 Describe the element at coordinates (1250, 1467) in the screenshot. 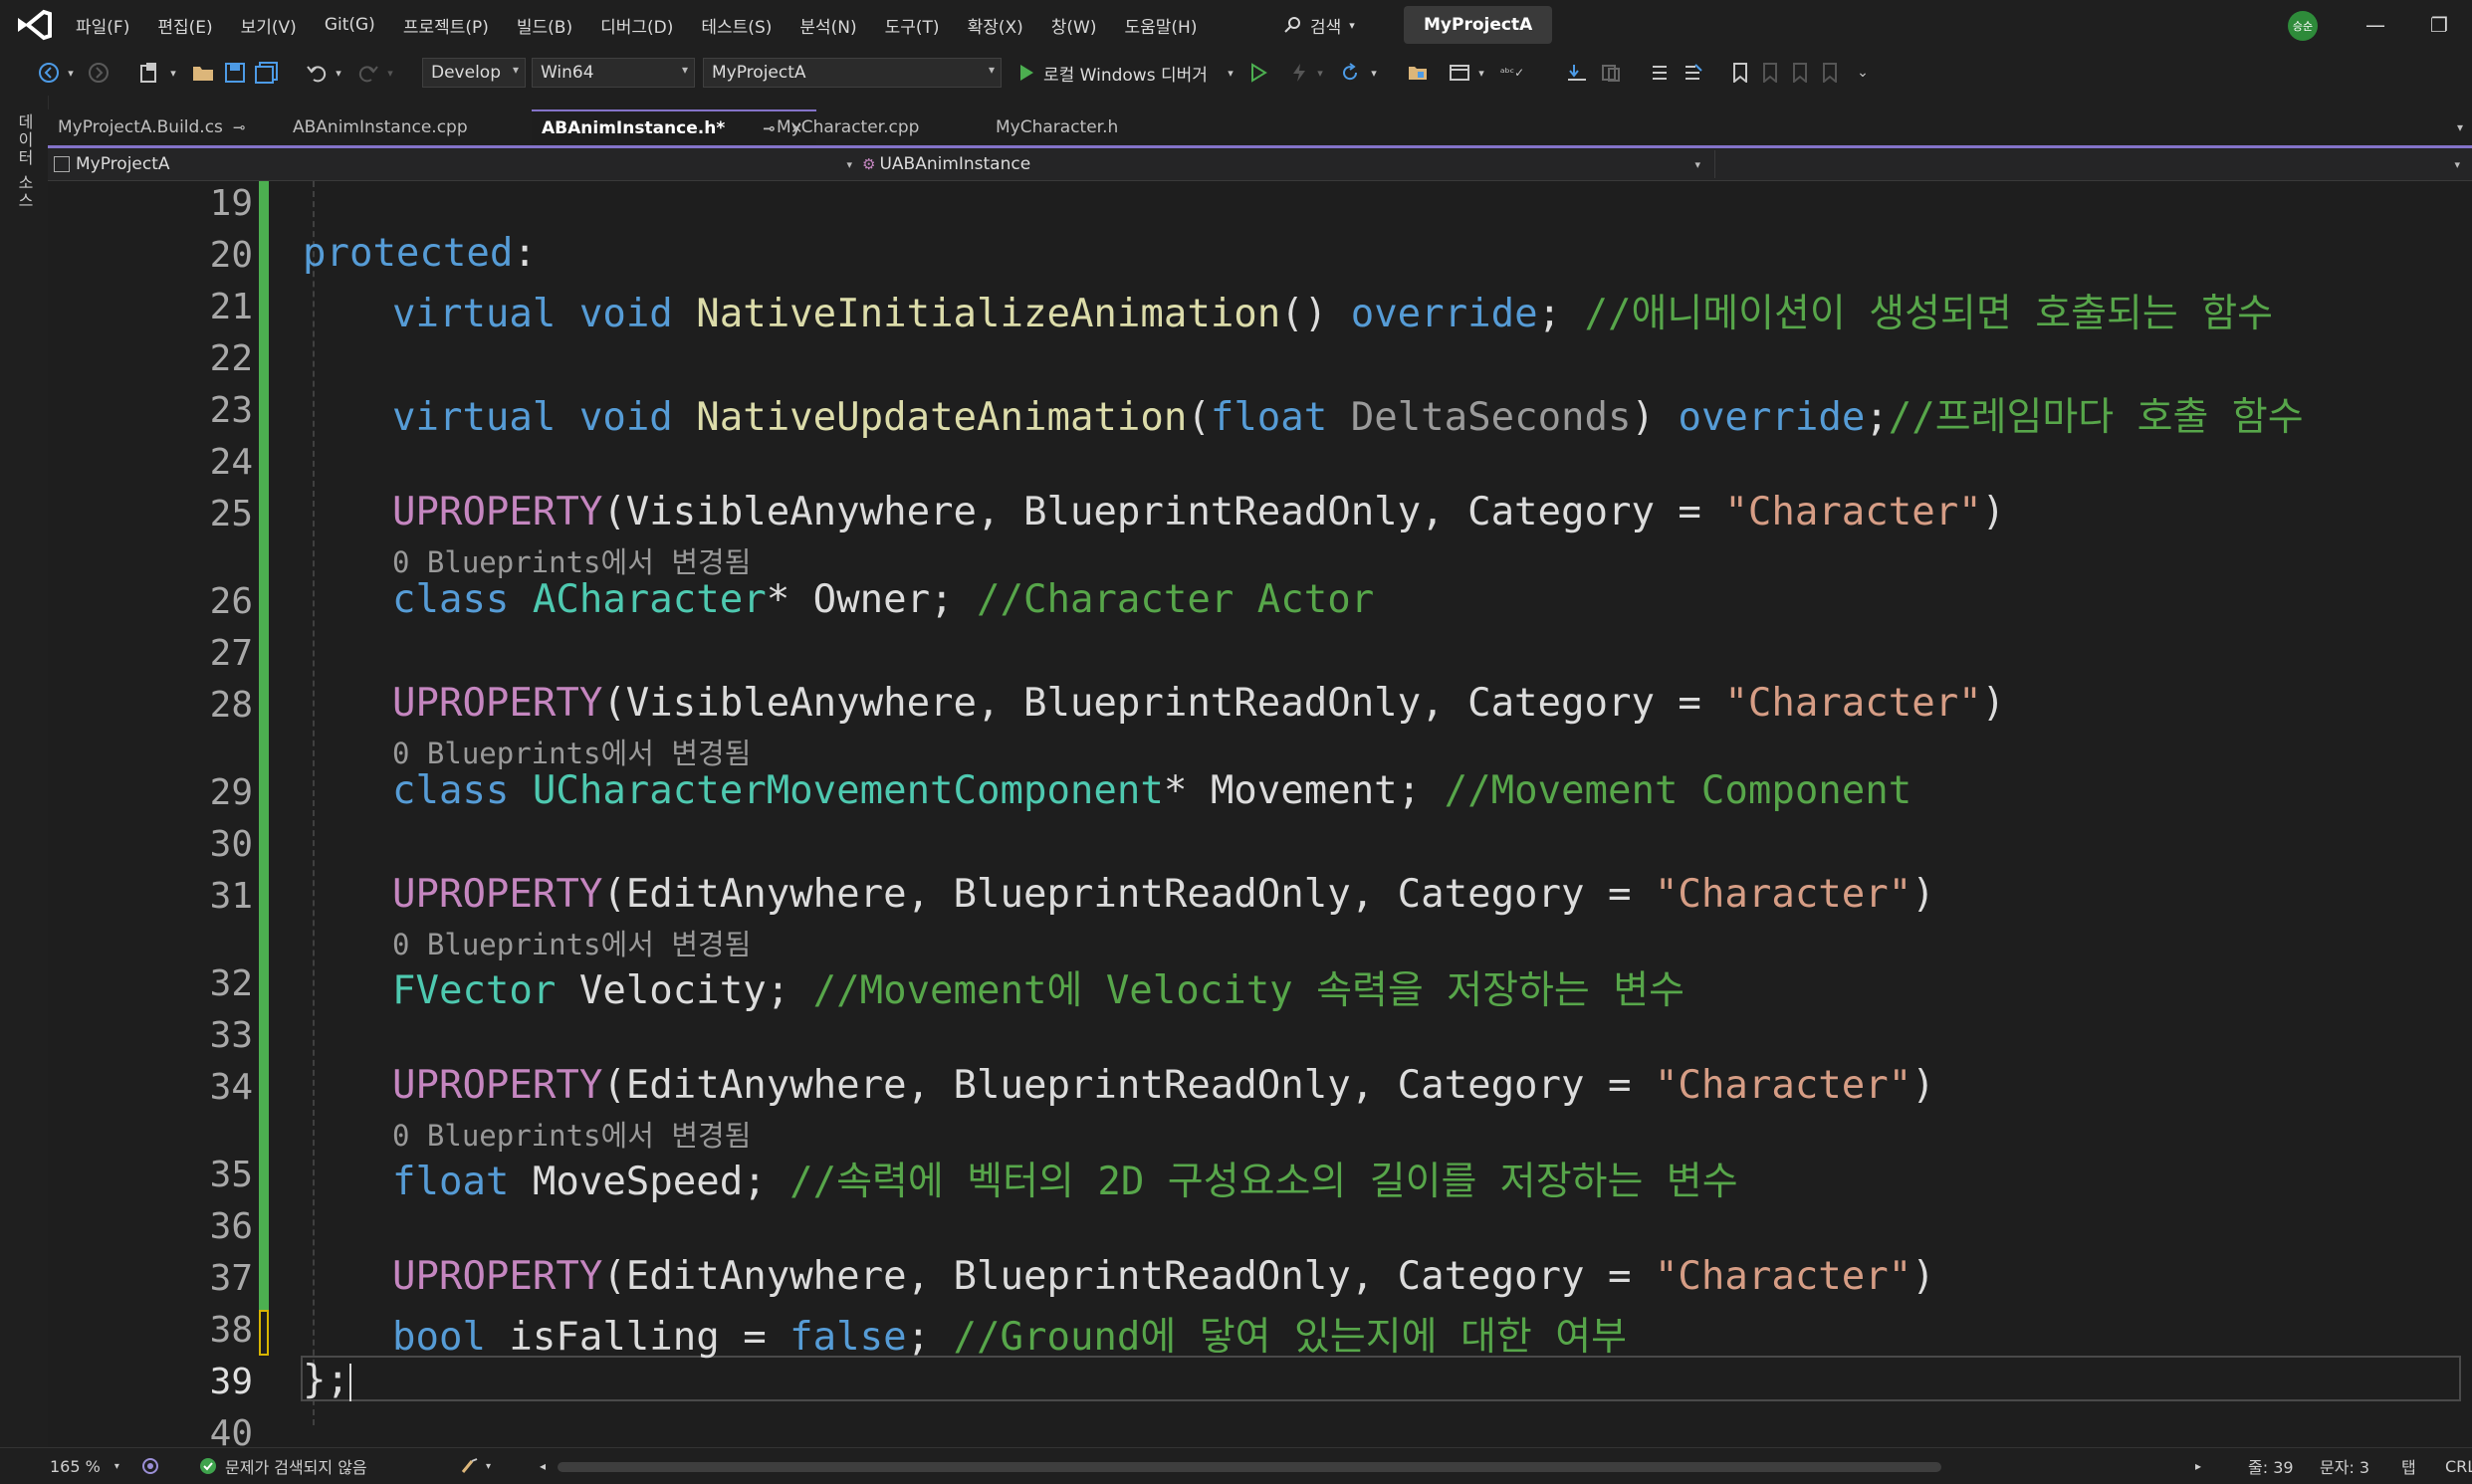

I see `horizontal-scrollbar` at that location.